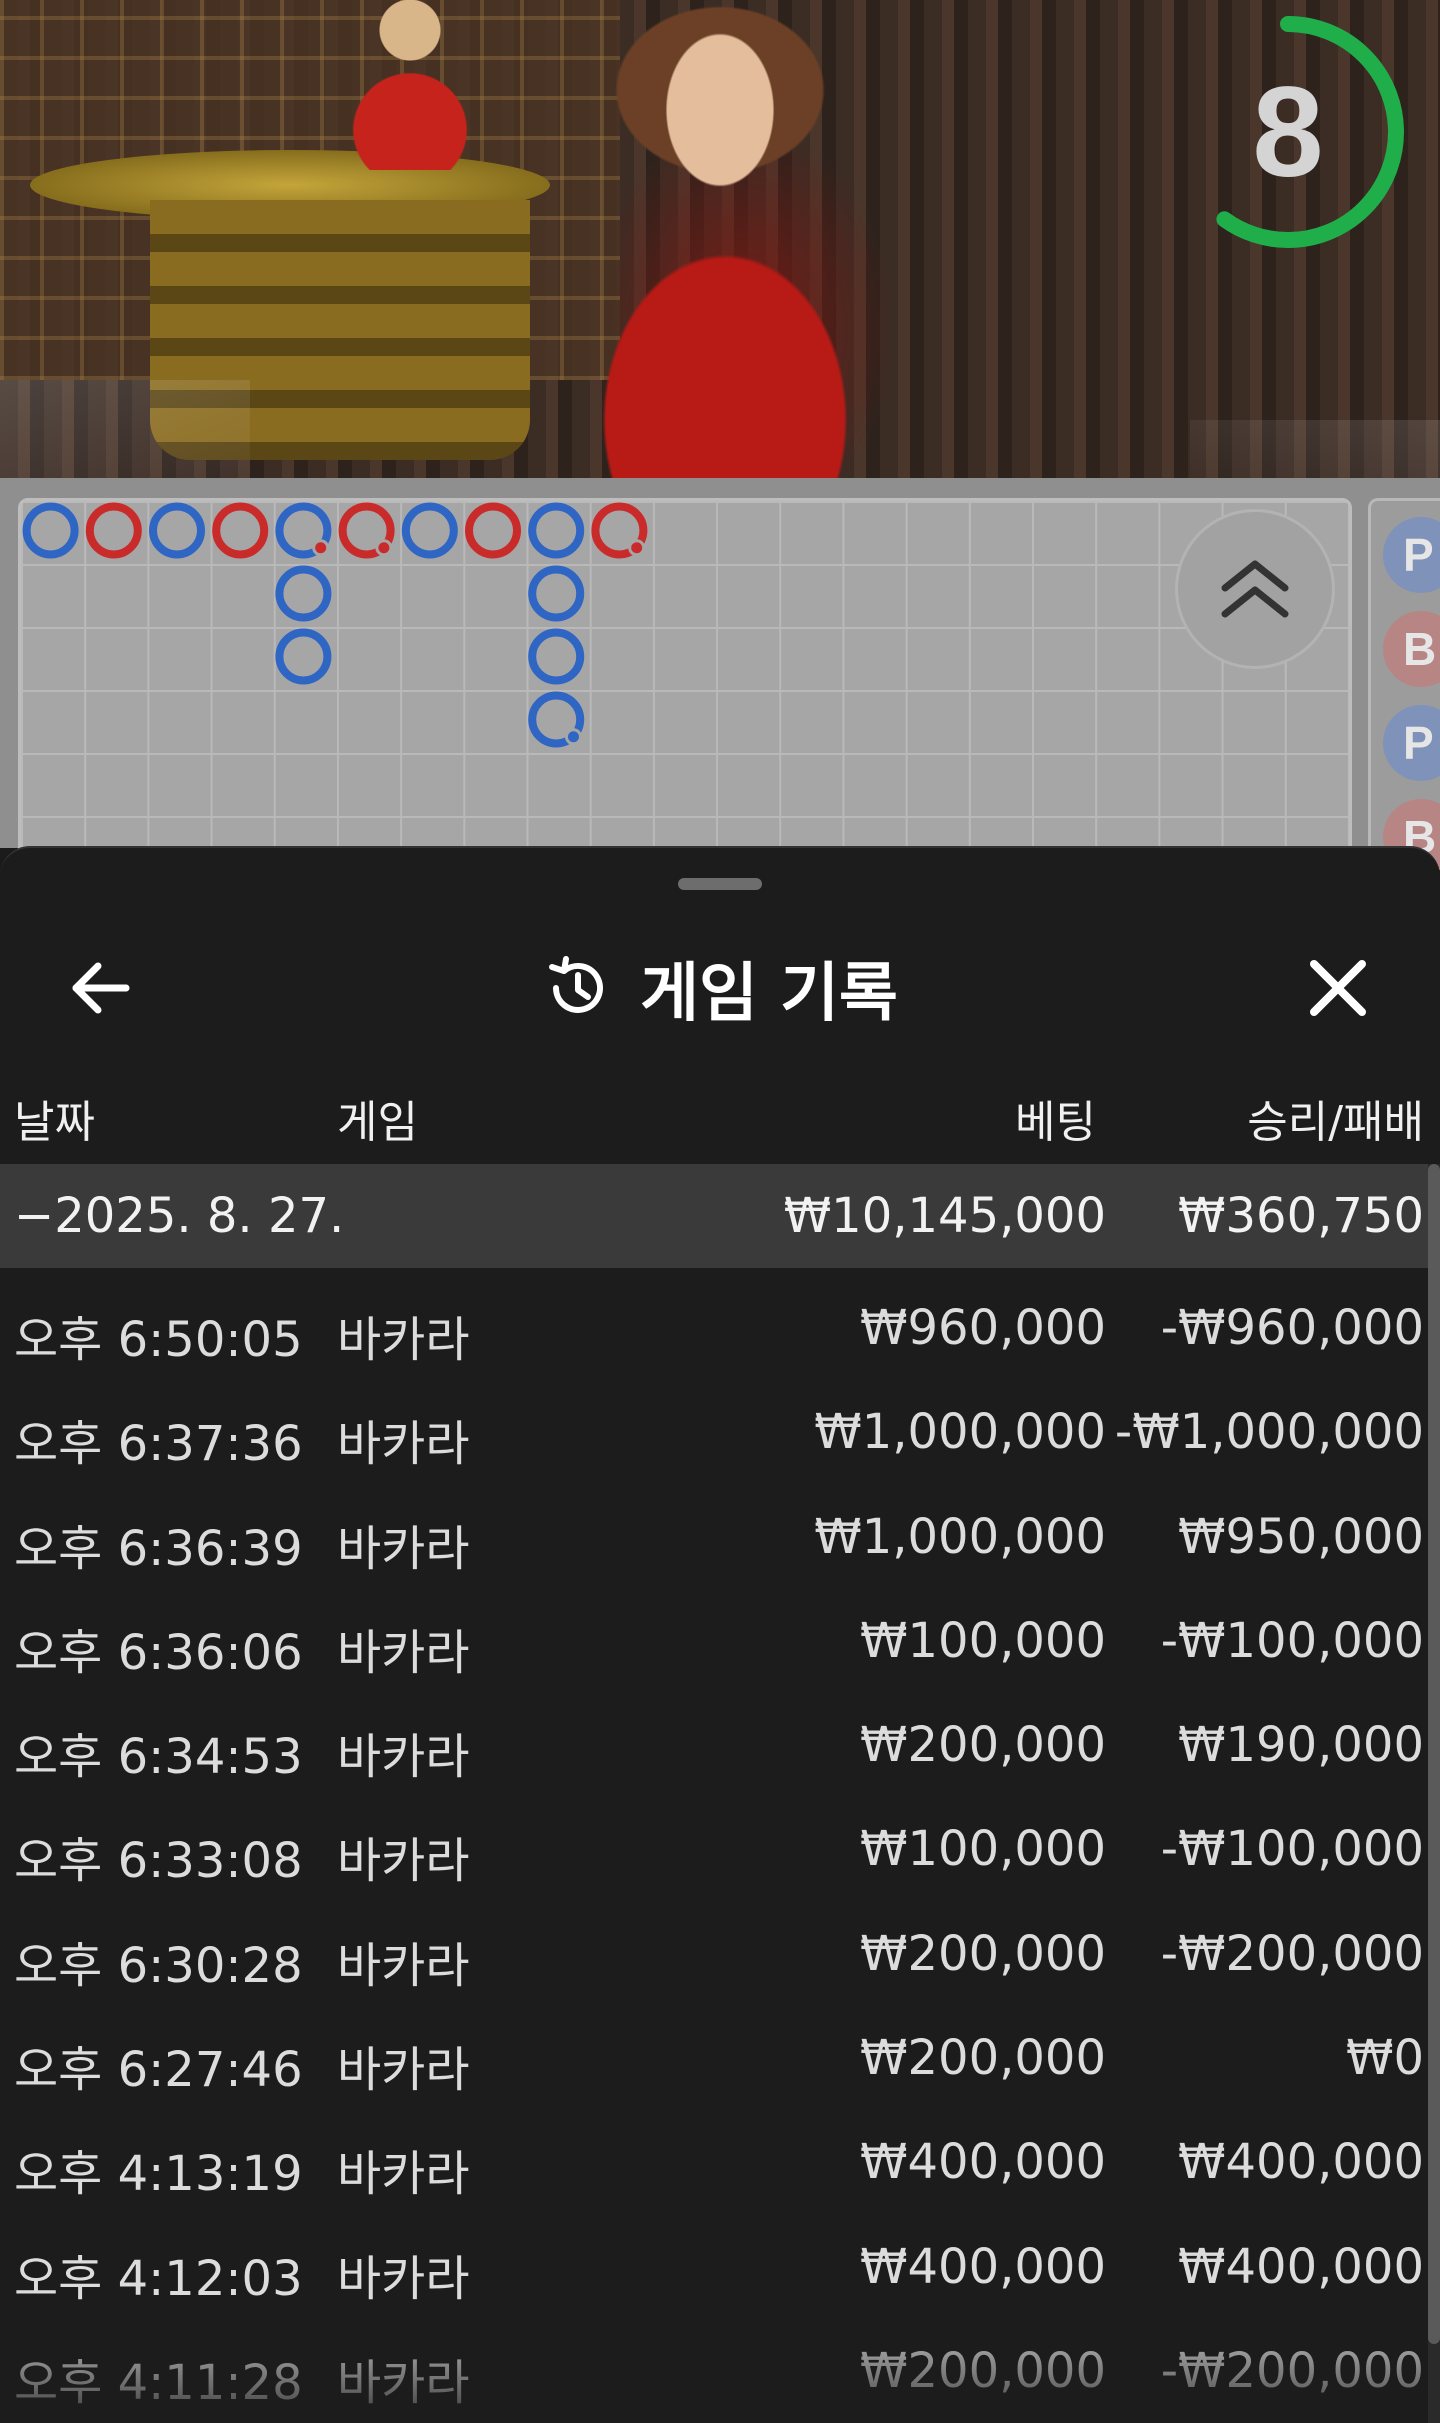  Describe the element at coordinates (377, 1118) in the screenshot. I see `column-header-game: 게임` at that location.